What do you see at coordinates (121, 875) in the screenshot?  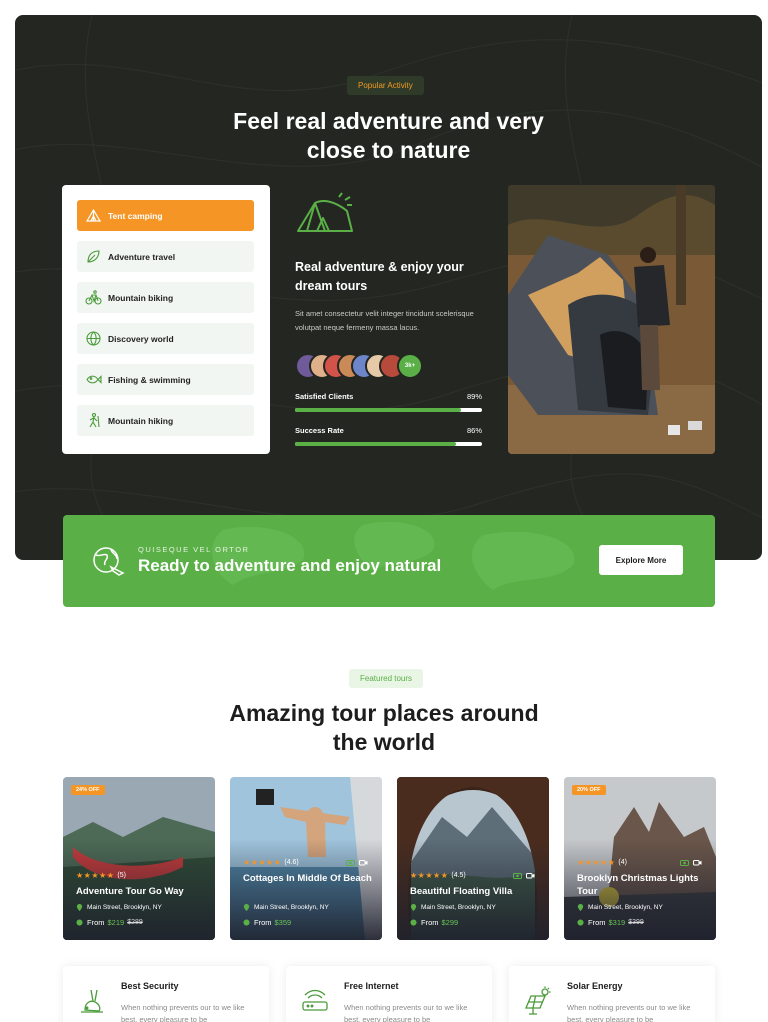 I see `rating-count: (5)` at bounding box center [121, 875].